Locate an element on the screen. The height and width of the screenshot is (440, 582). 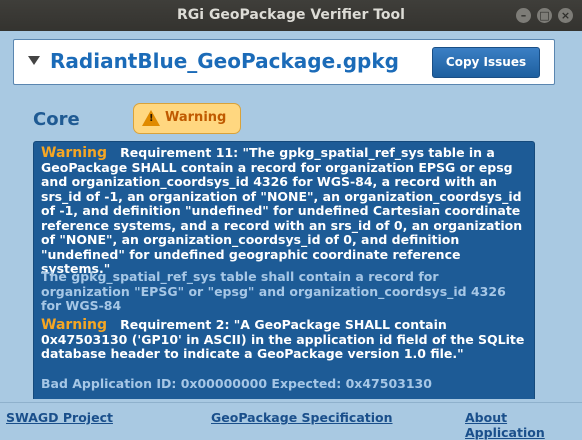
file-header: RadiantBlue_GeoPackage.gpkg Copy Issues is located at coordinates (284, 62).